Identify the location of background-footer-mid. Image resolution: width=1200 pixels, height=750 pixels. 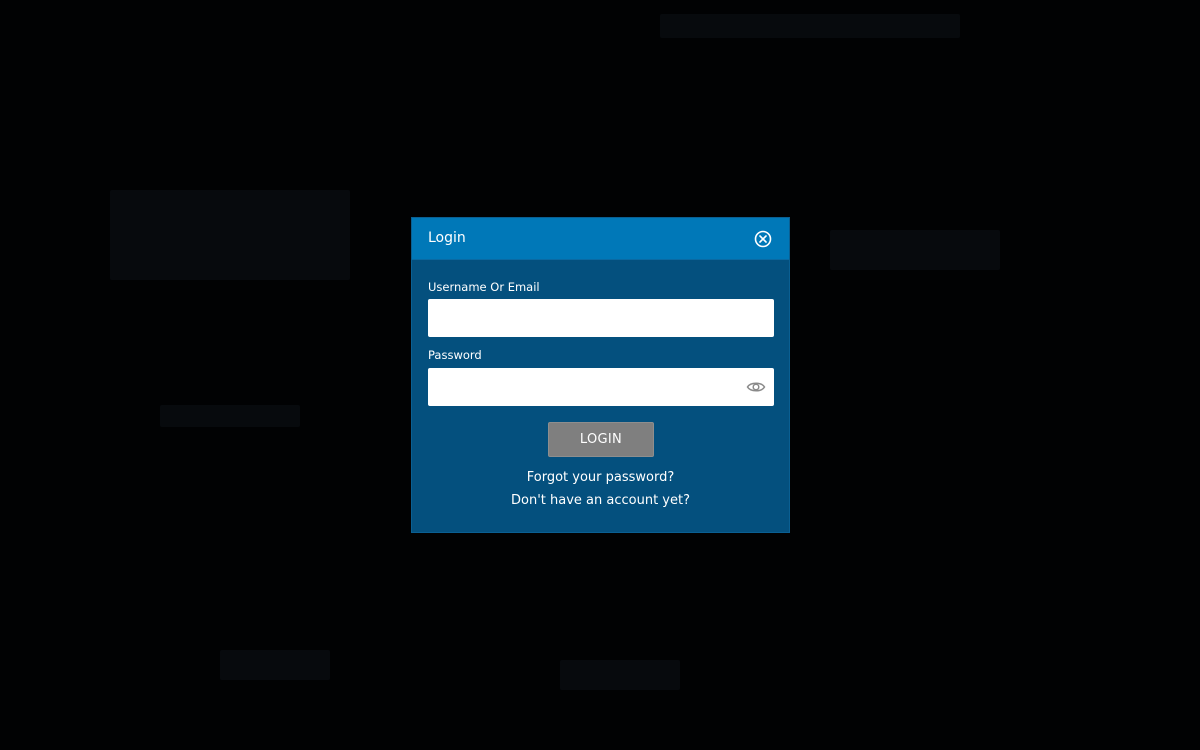
(620, 675).